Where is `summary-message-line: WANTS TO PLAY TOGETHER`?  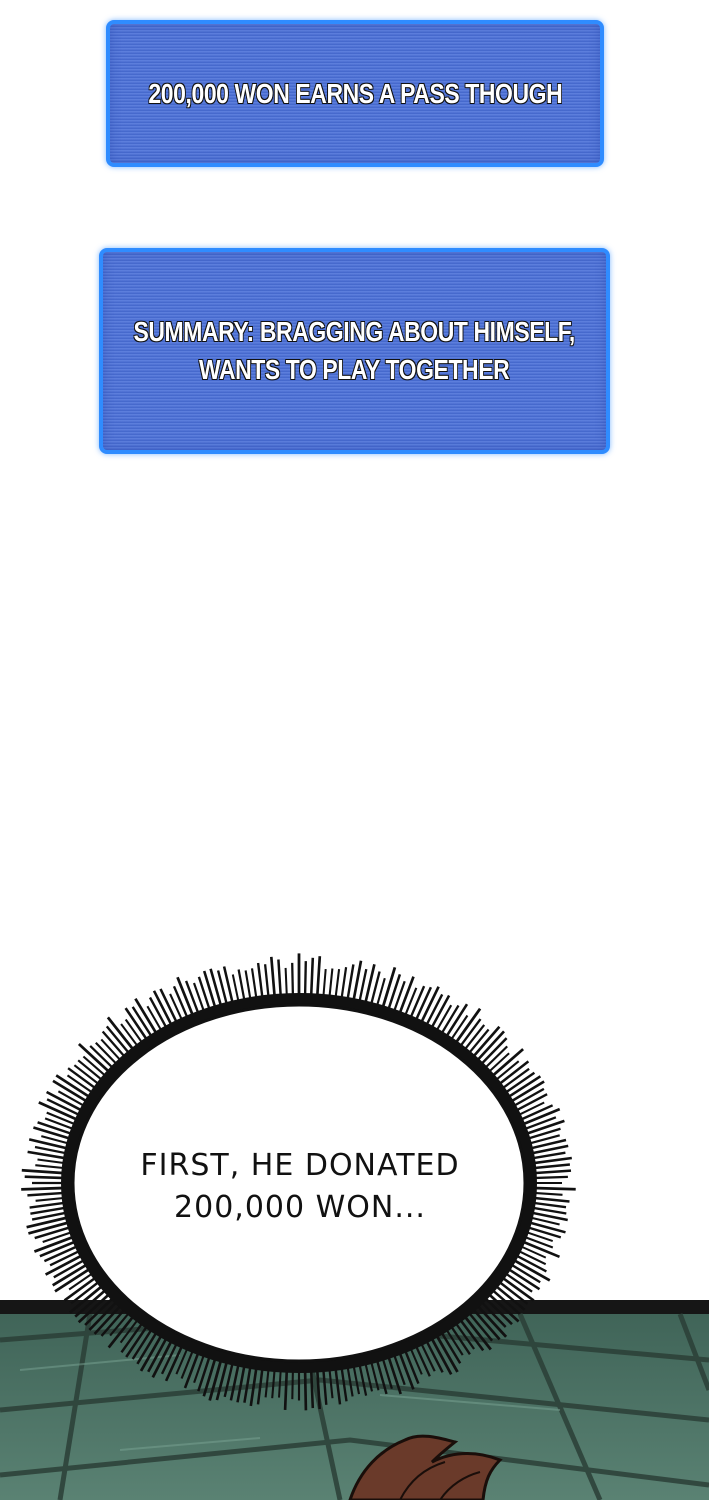
summary-message-line: WANTS TO PLAY TOGETHER is located at coordinates (355, 369).